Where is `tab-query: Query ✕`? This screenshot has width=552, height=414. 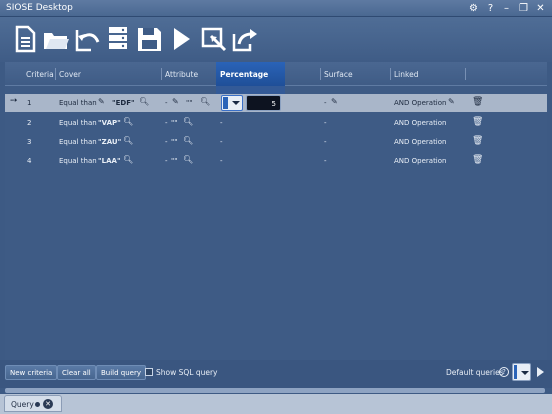 tab-query: Query ✕ is located at coordinates (33, 403).